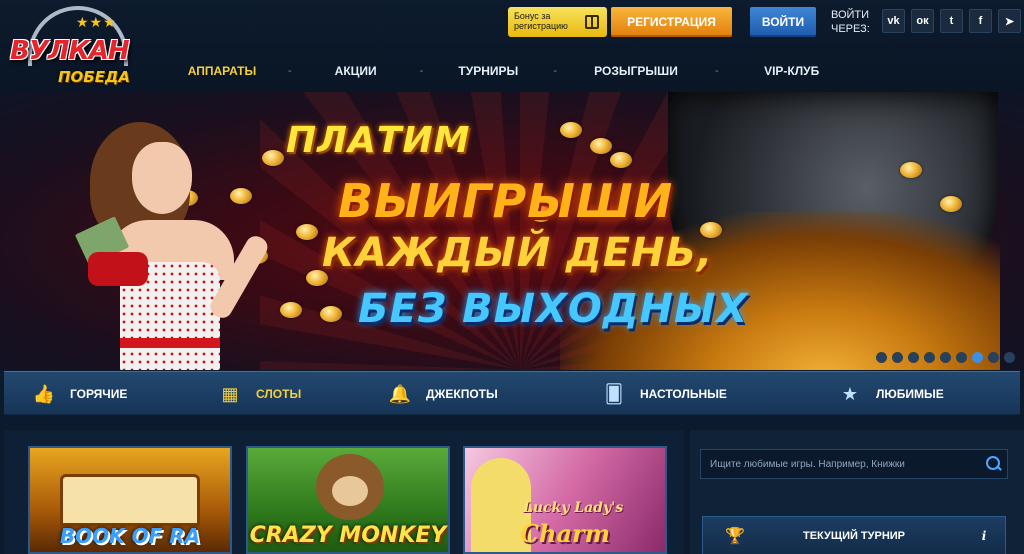 Image resolution: width=1024 pixels, height=554 pixels. I want to click on woman-image, so click(173, 241).